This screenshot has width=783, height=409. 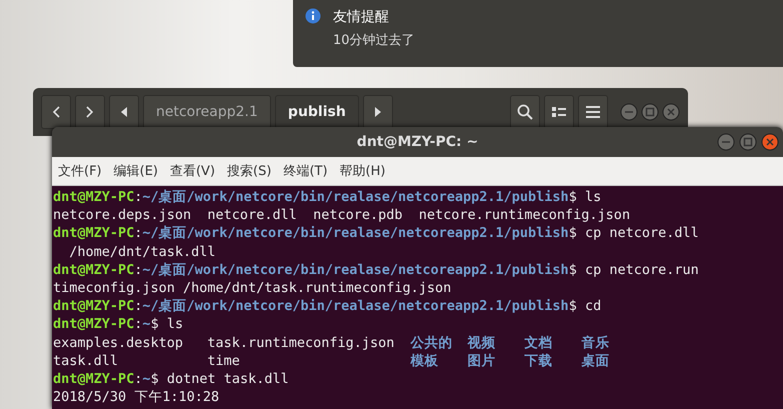 I want to click on folder-name: 音乐, so click(x=595, y=343).